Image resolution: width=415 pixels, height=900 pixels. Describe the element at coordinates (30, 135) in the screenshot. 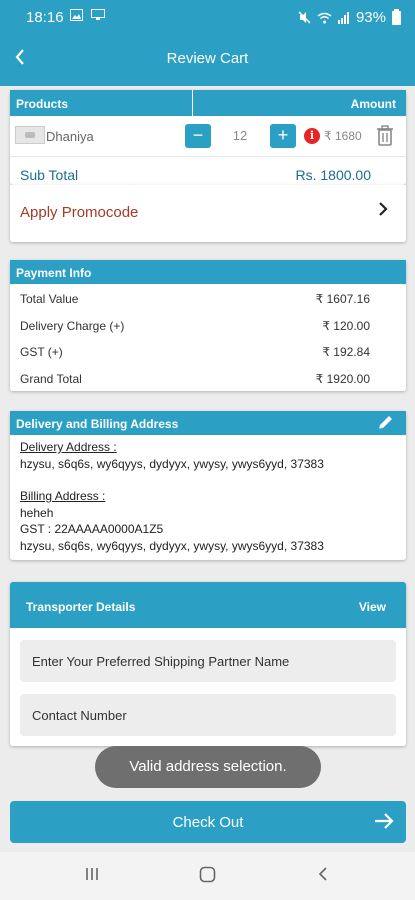

I see `product-thumbnail` at that location.